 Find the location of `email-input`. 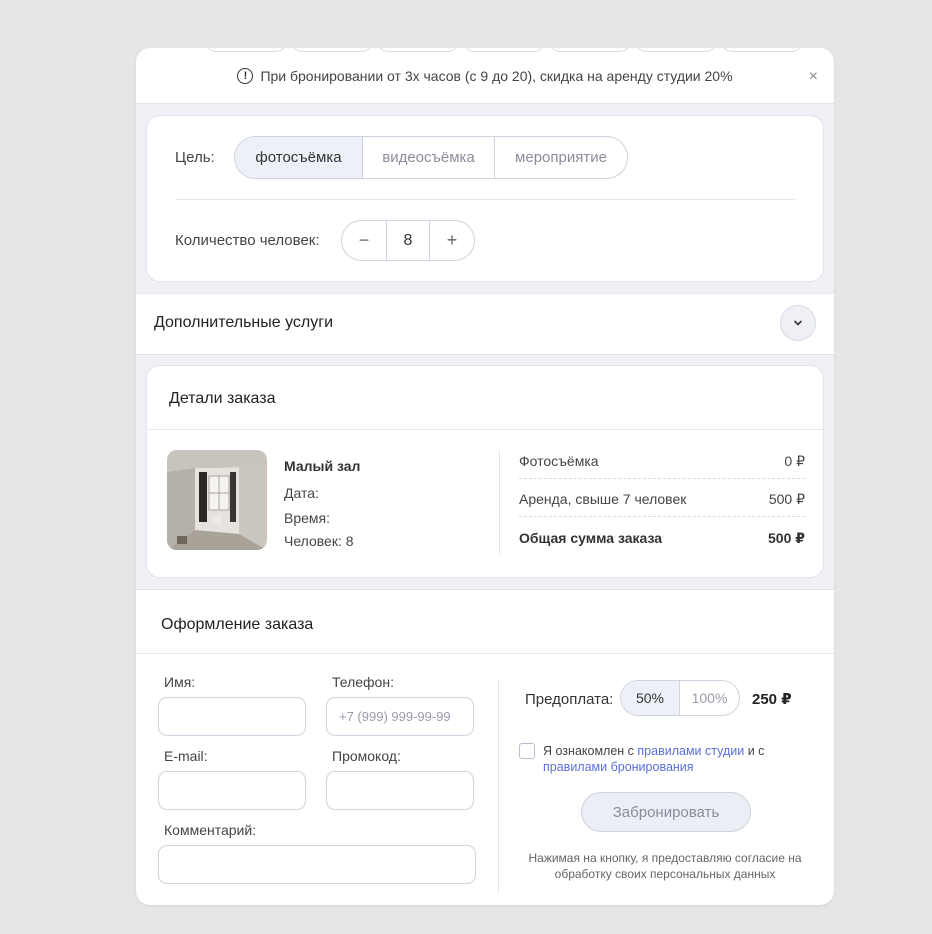

email-input is located at coordinates (232, 790).